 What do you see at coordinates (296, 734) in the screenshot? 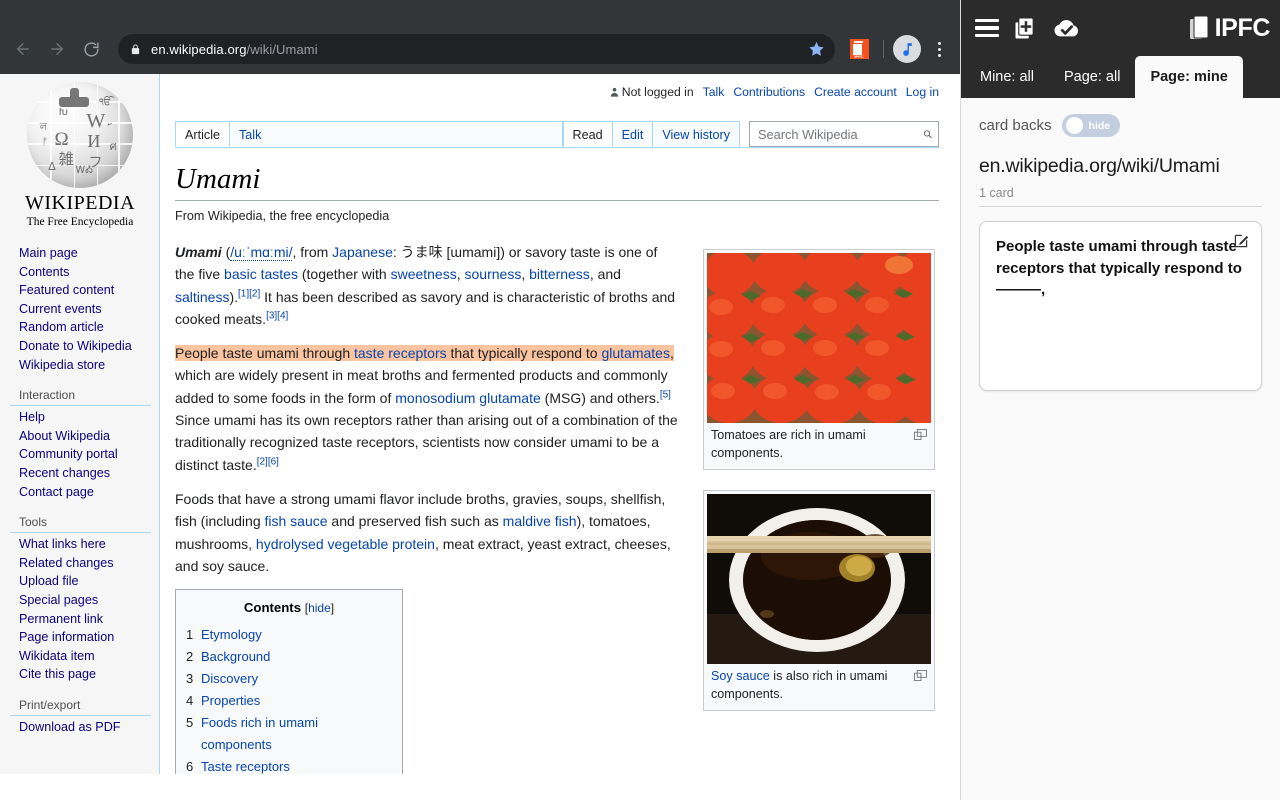
I see `toc-item-link: Foods rich in umami components` at bounding box center [296, 734].